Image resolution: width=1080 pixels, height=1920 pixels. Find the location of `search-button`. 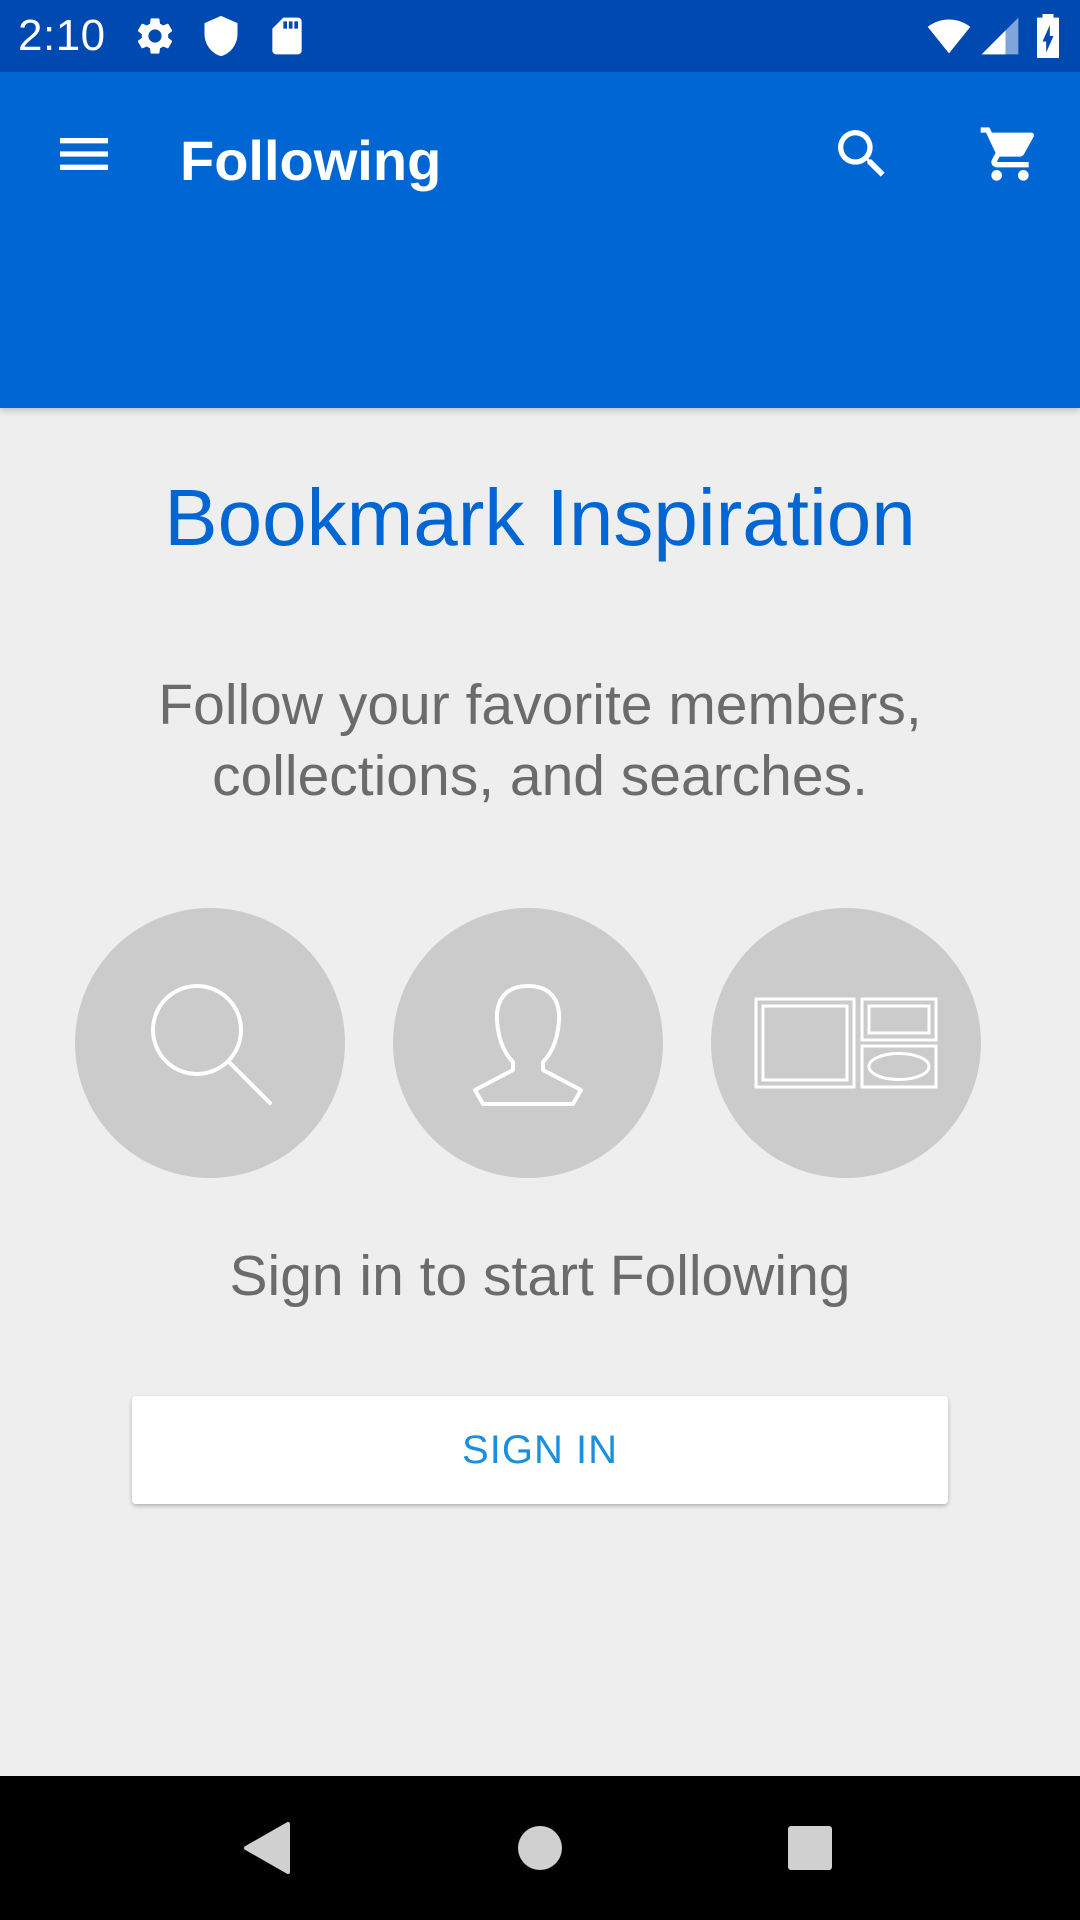

search-button is located at coordinates (862, 154).